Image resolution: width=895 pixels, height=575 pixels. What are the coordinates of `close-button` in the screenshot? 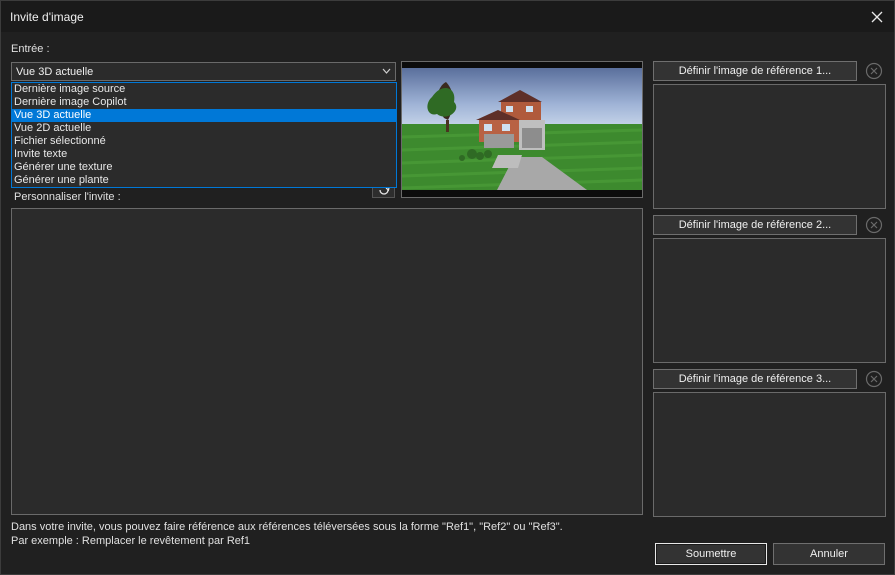 It's located at (877, 16).